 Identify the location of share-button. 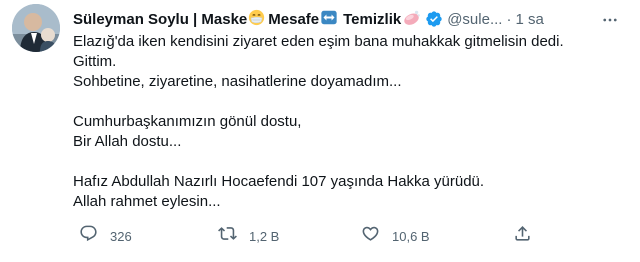
(522, 236).